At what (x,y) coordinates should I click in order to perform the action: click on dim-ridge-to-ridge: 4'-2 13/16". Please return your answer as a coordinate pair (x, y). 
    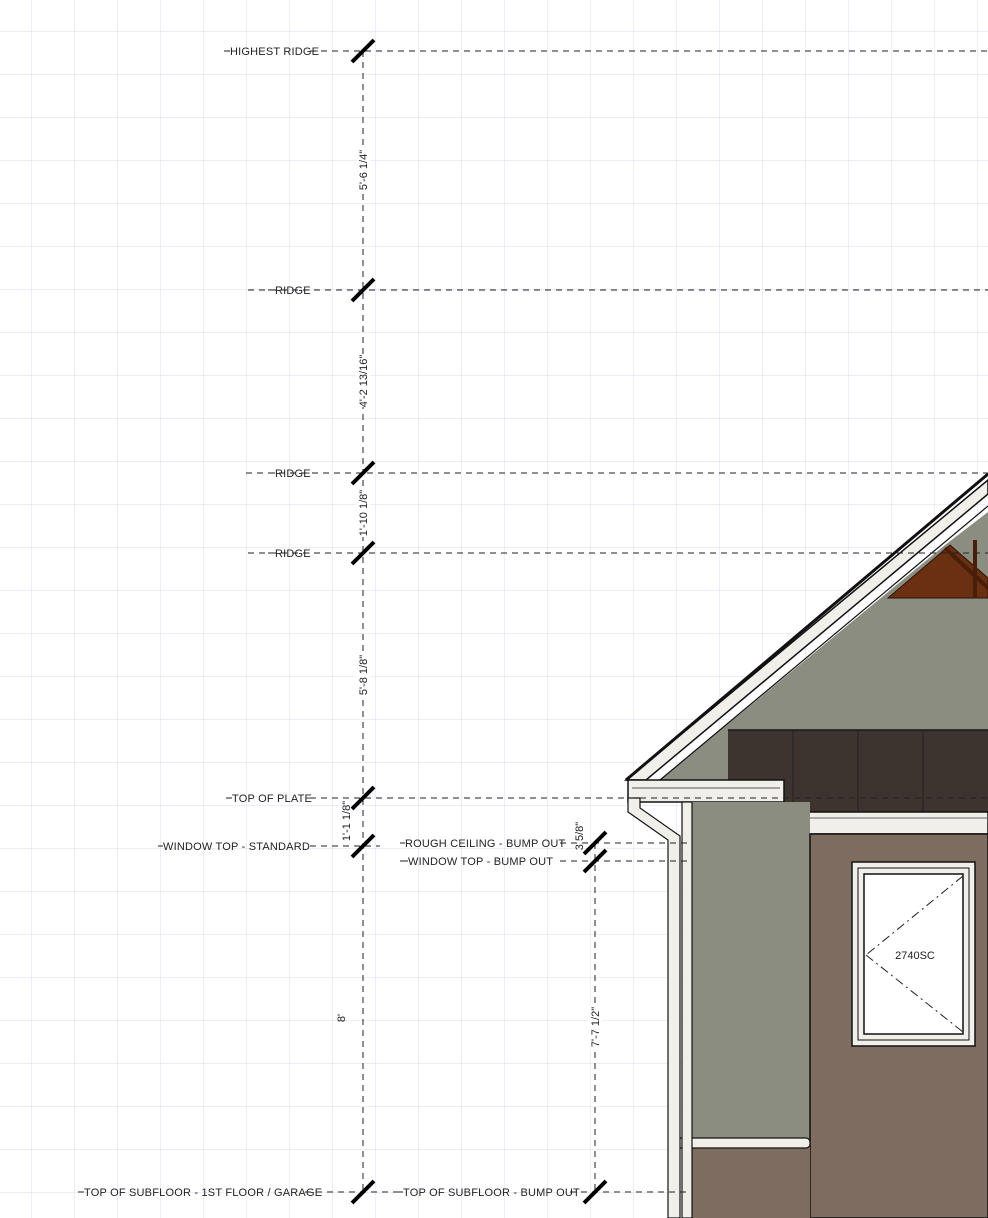
    Looking at the image, I should click on (364, 381).